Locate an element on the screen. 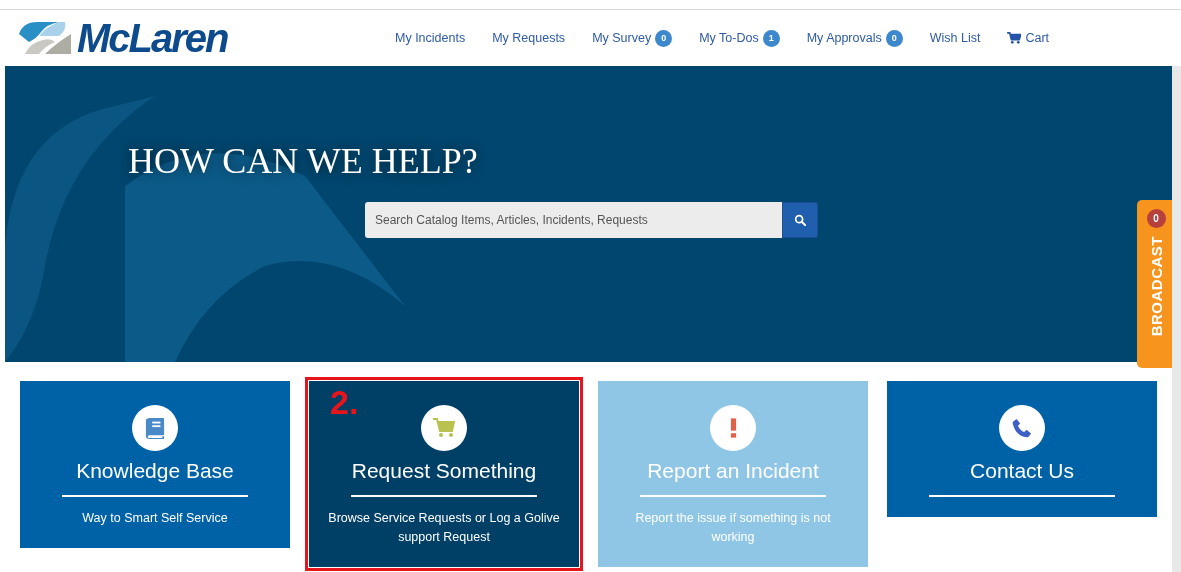 This screenshot has width=1181, height=572. card-description: Way to Smart Self Service is located at coordinates (155, 518).